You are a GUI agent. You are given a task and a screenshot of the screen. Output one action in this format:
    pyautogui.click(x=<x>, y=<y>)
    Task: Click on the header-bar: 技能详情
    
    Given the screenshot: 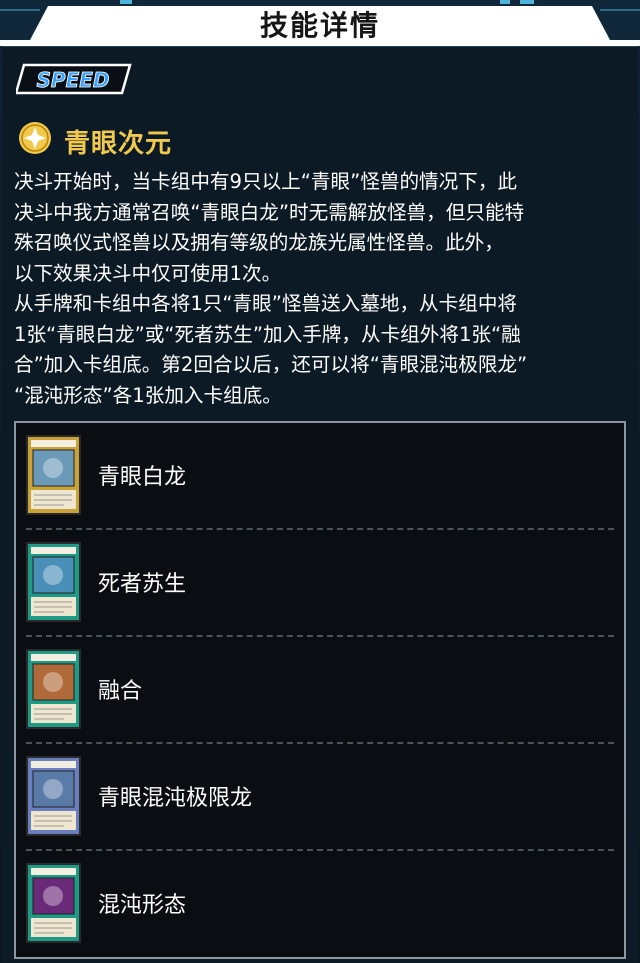 What is the action you would take?
    pyautogui.click(x=320, y=23)
    